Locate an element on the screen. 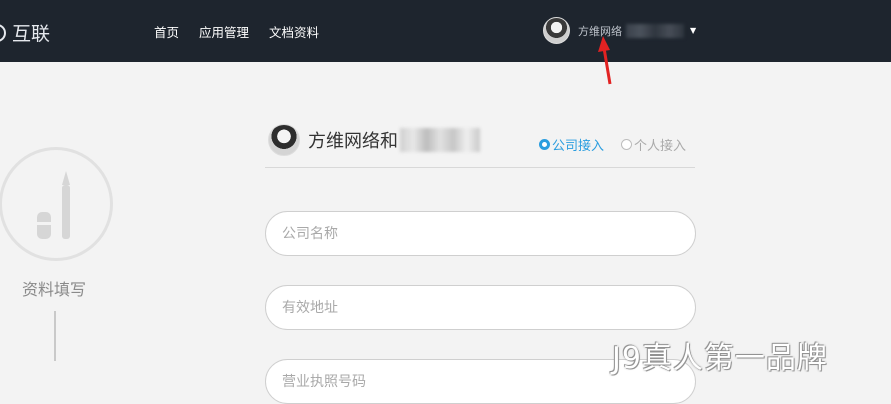 This screenshot has height=404, width=891. access-type-selector: 公司接入 个人接入 is located at coordinates (612, 144).